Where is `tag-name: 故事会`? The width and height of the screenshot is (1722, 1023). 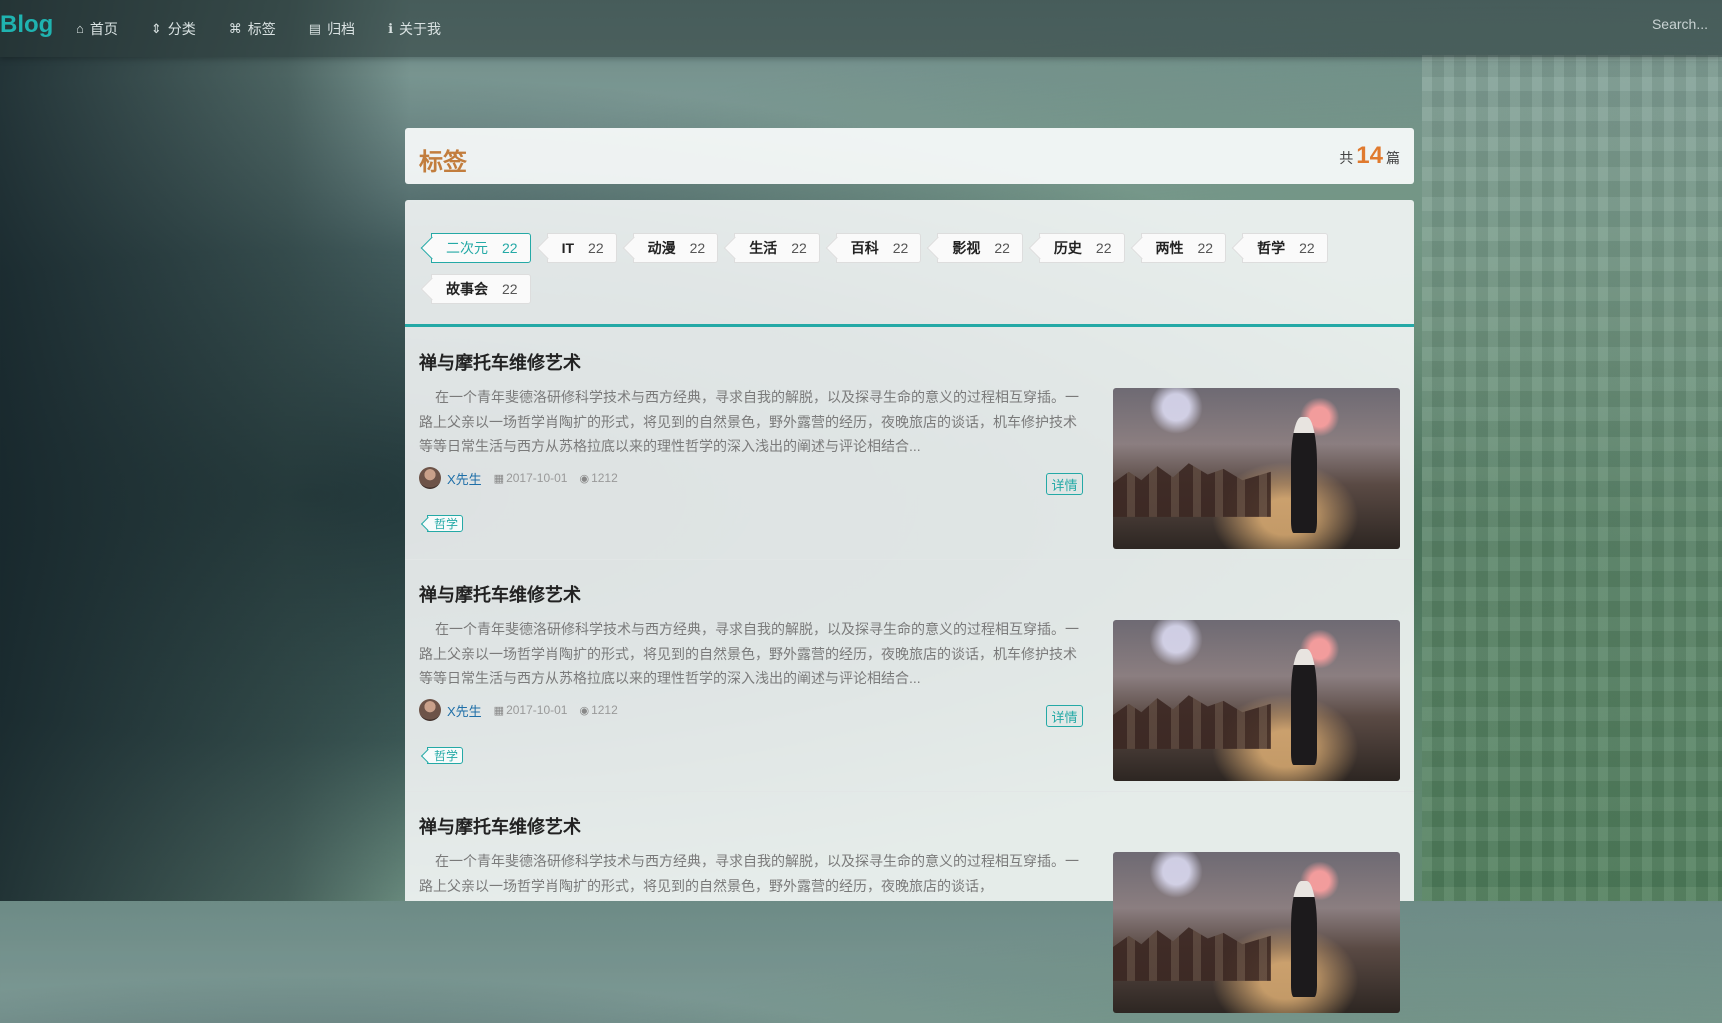 tag-name: 故事会 is located at coordinates (467, 289).